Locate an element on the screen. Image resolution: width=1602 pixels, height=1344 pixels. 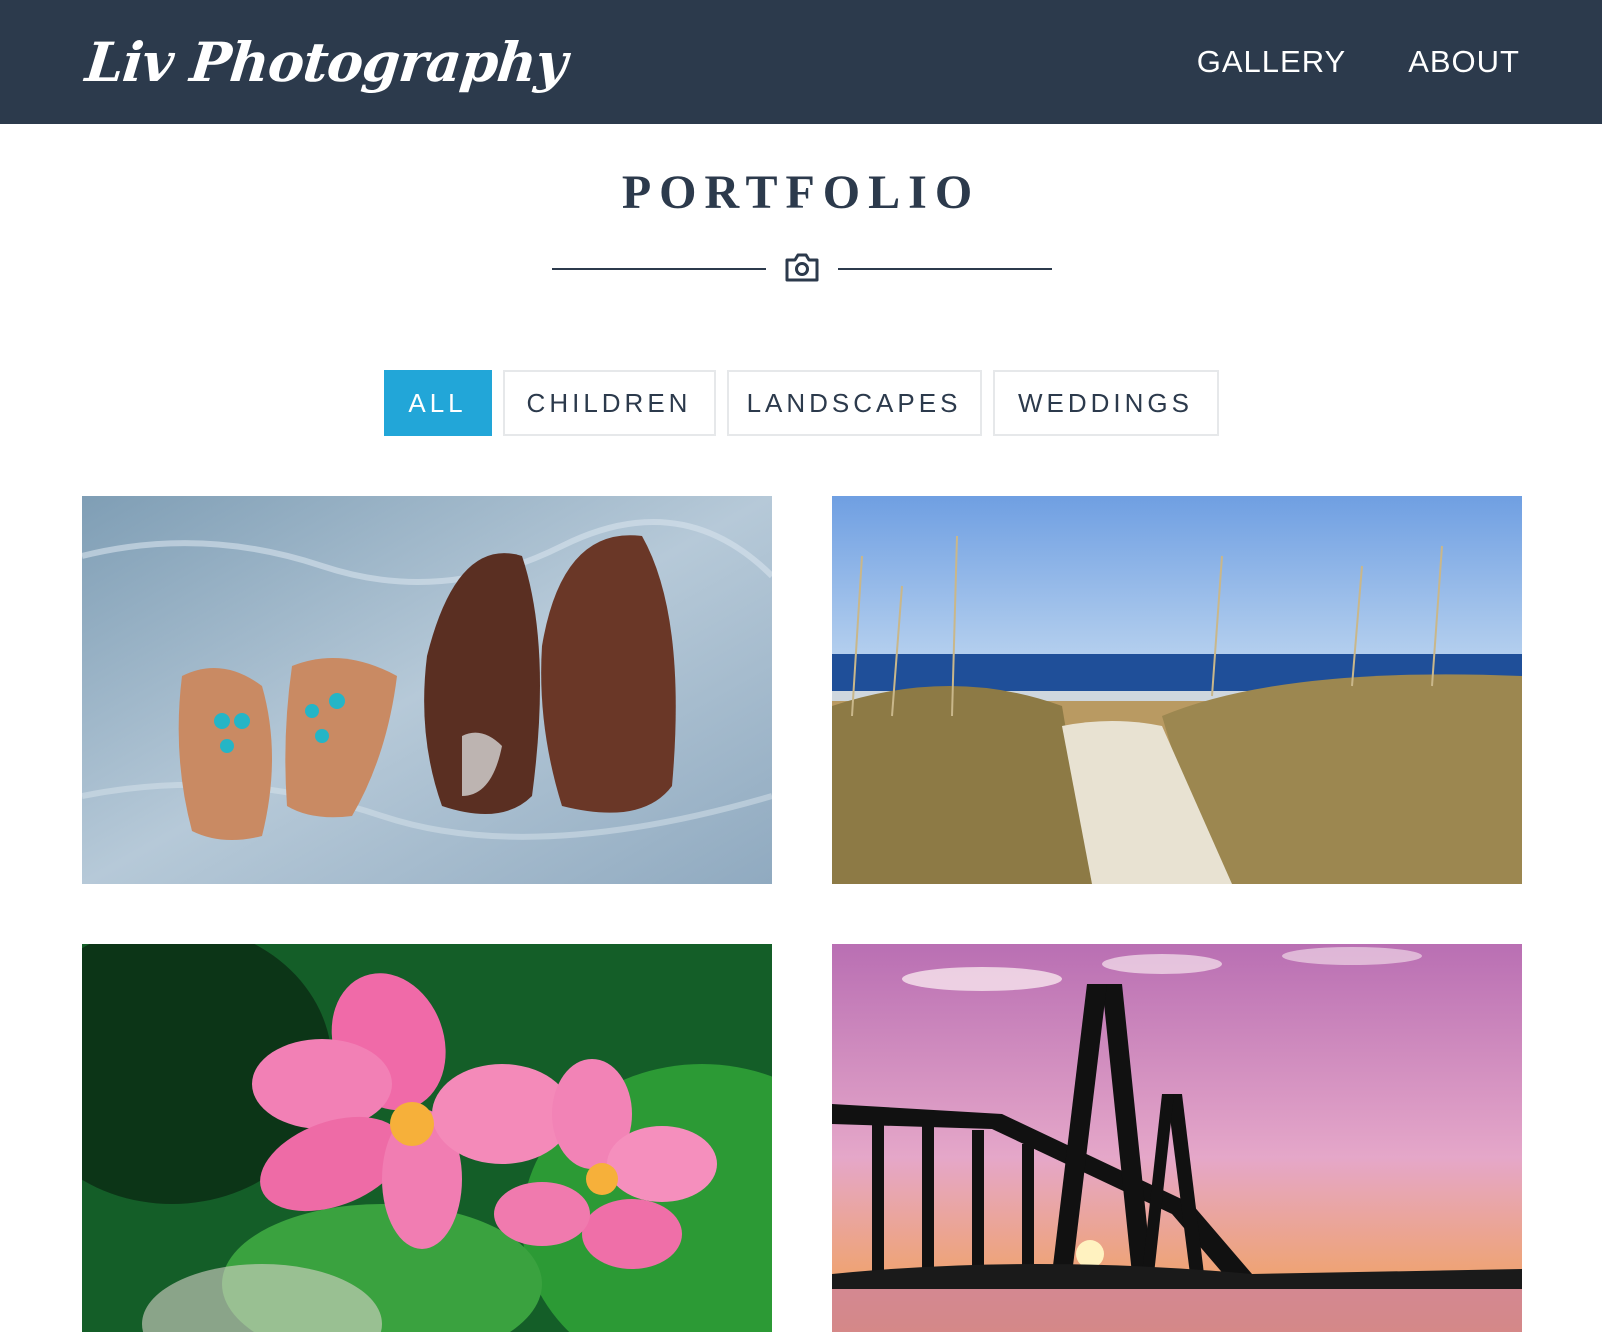
divider-line-left is located at coordinates (659, 269).